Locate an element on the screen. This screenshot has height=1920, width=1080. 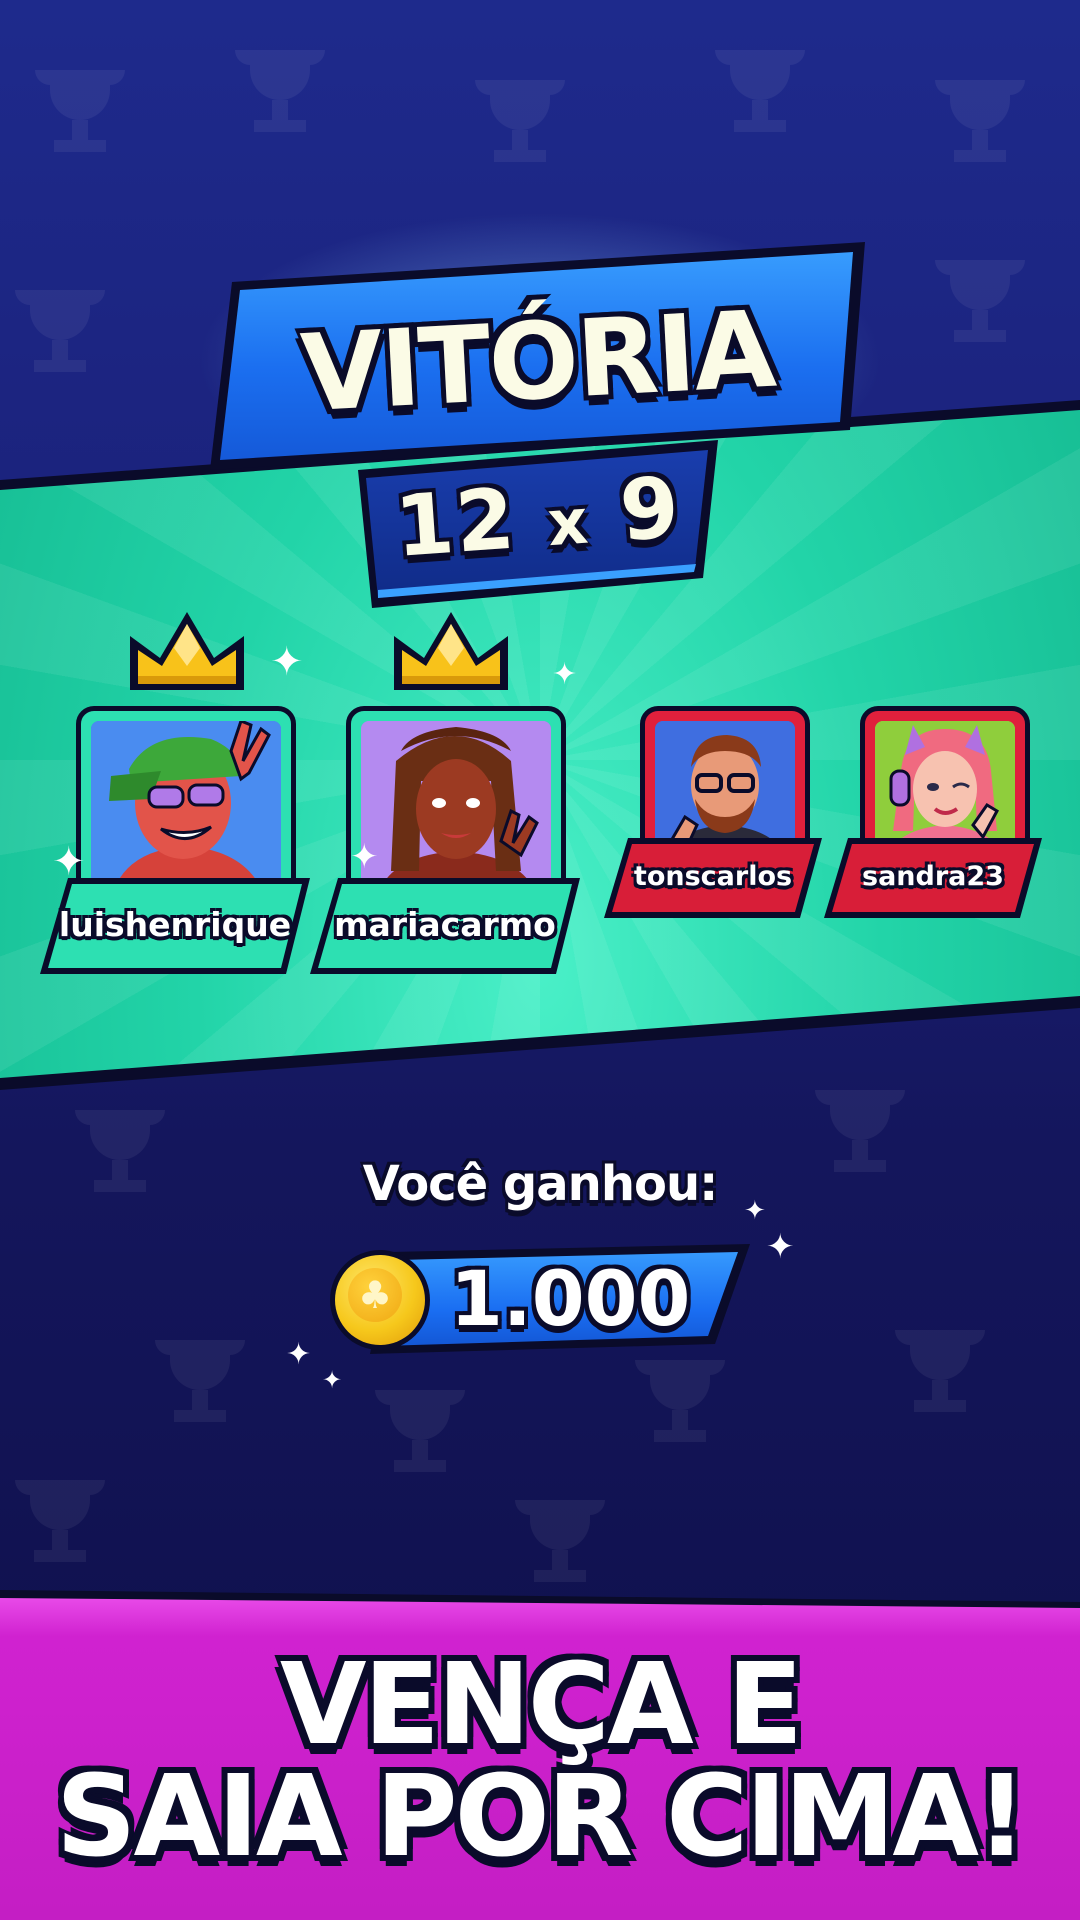
player-card-tonscarlos: tonscarlos is located at coordinates (713, 812).